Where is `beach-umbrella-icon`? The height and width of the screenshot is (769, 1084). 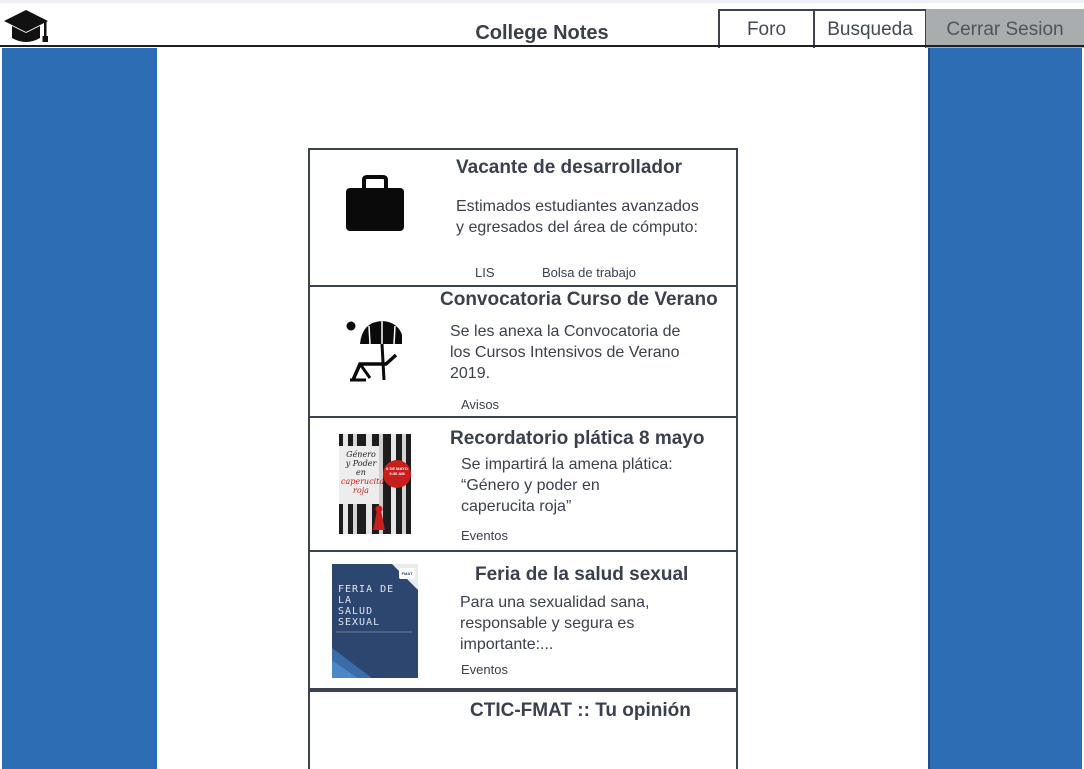 beach-umbrella-icon is located at coordinates (374, 352).